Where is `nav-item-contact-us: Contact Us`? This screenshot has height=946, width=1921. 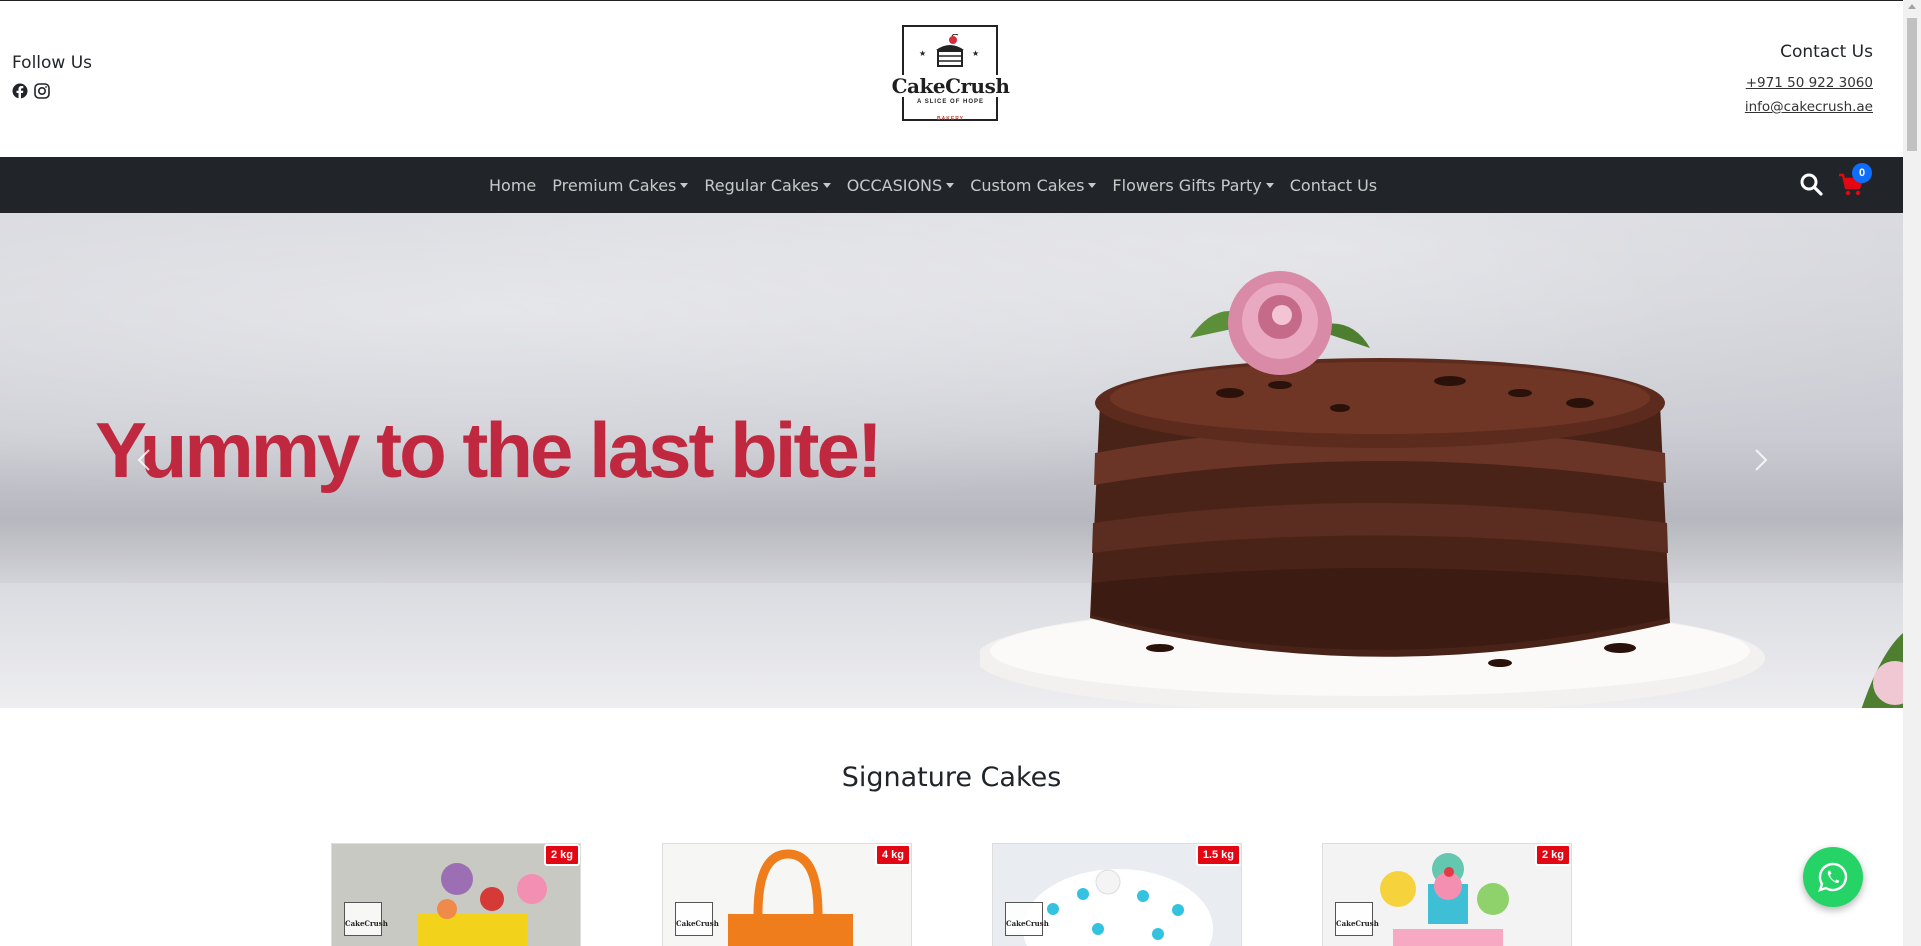
nav-item-contact-us: Contact Us is located at coordinates (1333, 185).